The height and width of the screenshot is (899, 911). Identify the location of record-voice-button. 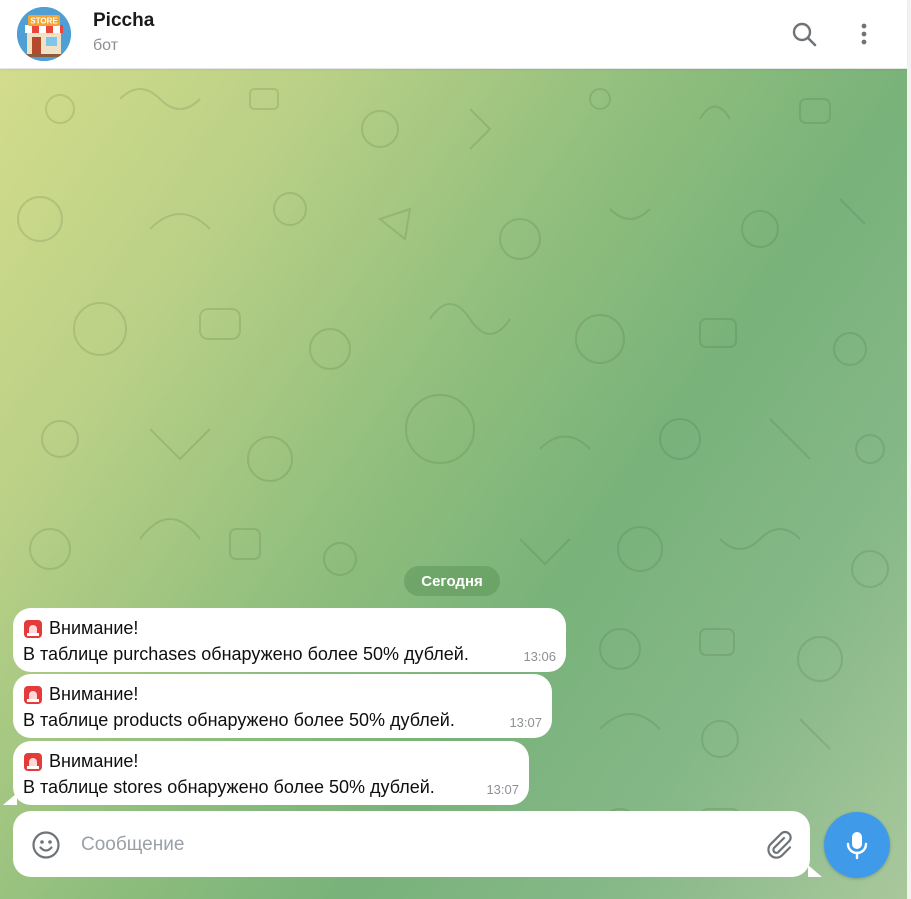
(857, 845).